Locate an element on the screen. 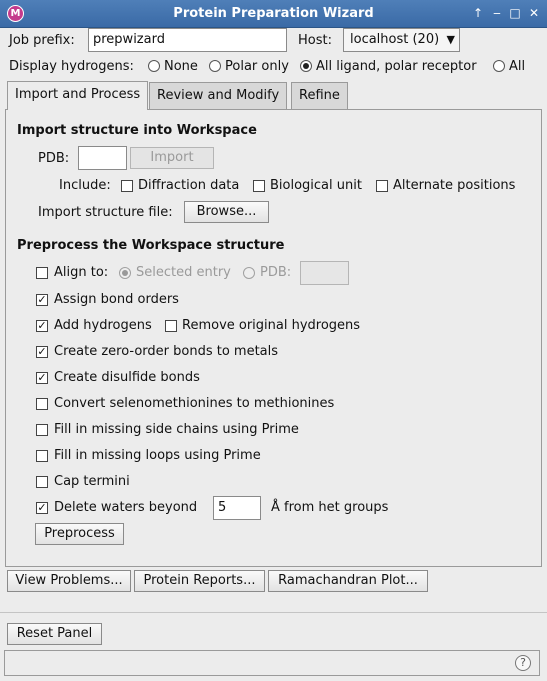 The image size is (547, 681). assign-bond-orders-checkbox is located at coordinates (42, 300).